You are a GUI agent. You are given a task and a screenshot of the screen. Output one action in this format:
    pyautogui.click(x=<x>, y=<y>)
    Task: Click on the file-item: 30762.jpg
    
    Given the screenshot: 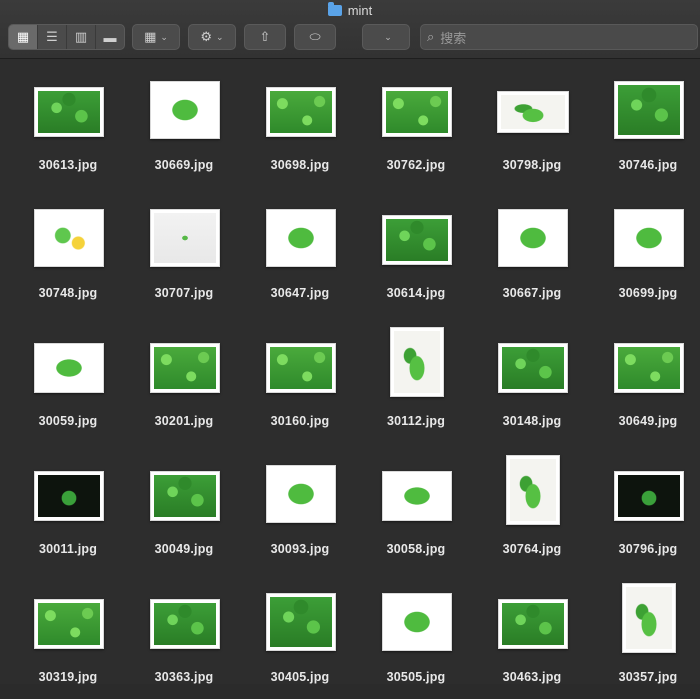 What is the action you would take?
    pyautogui.click(x=416, y=127)
    